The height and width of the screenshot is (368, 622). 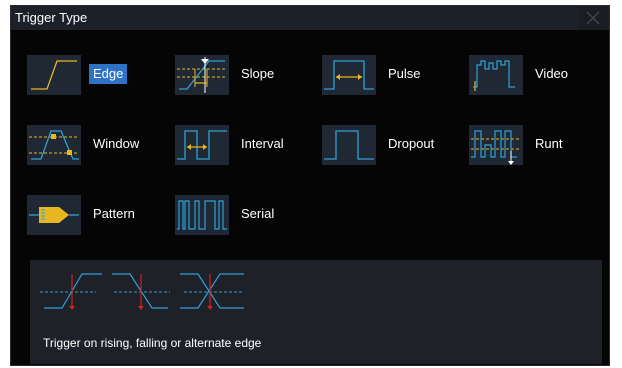 I want to click on option-label: Dropout, so click(x=411, y=143).